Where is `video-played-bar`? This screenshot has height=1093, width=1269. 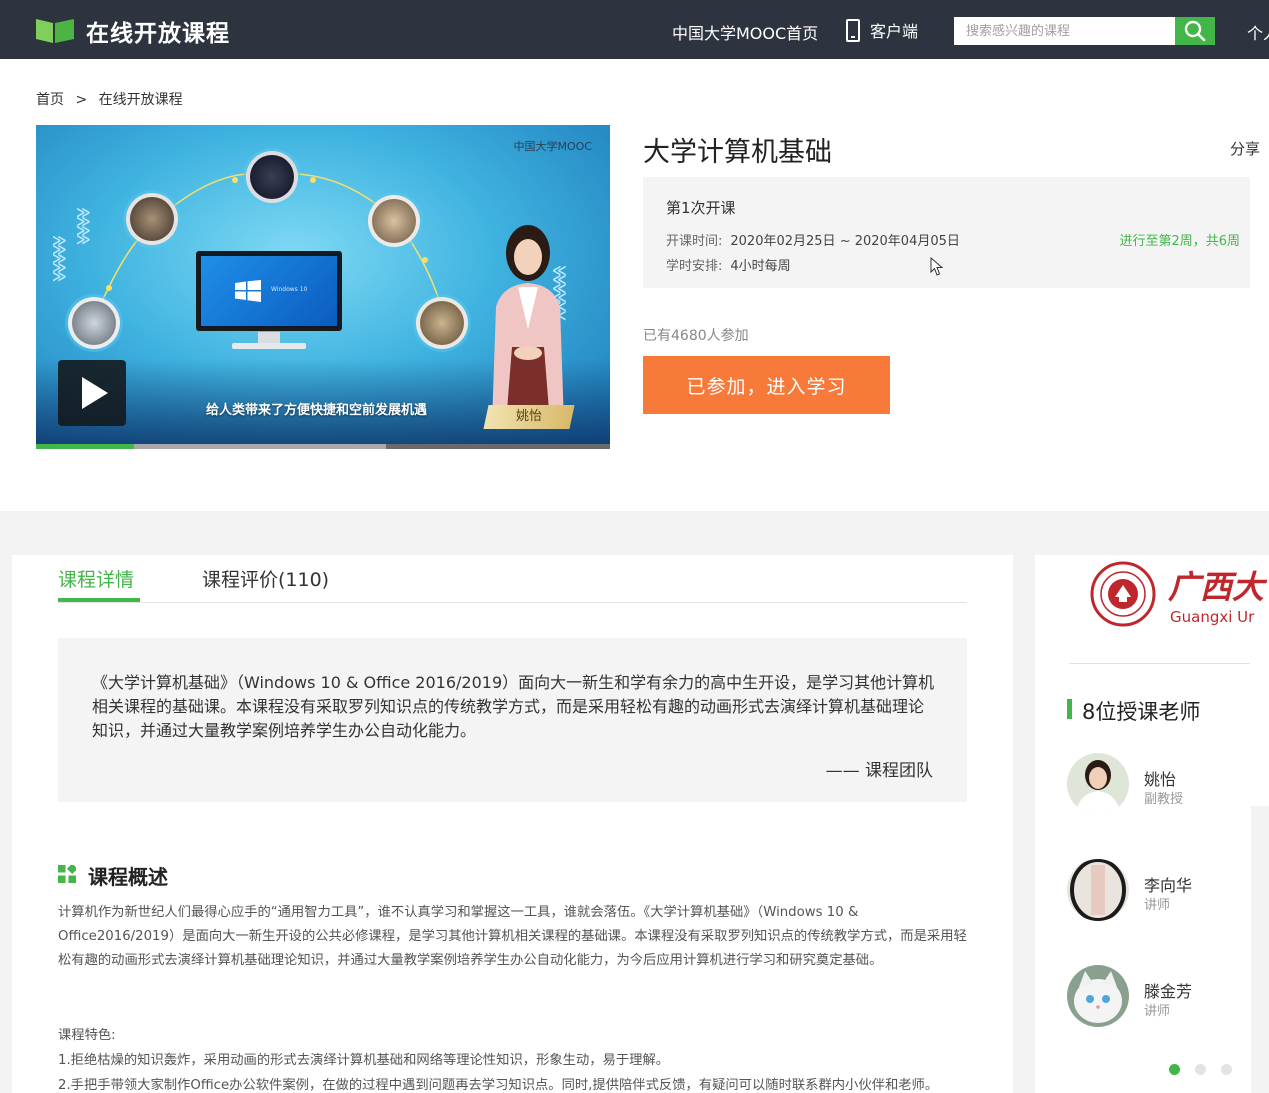
video-played-bar is located at coordinates (85, 446).